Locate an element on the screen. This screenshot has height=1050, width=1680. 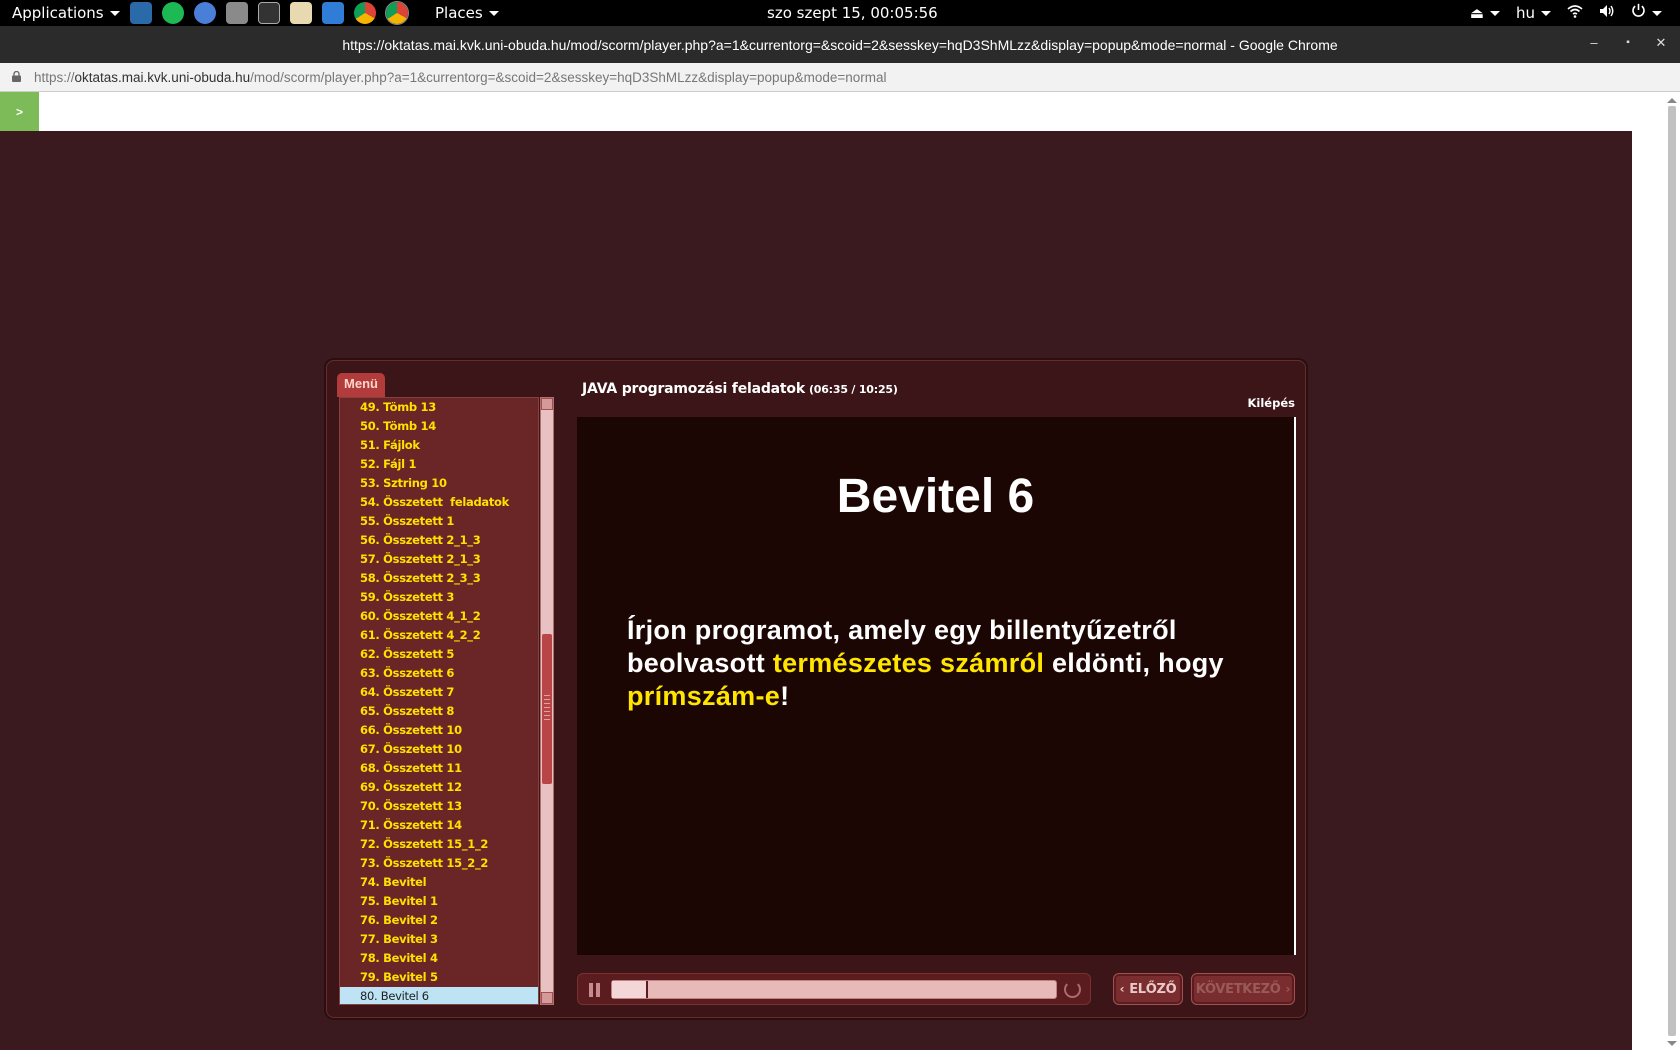
previous-button: ‹ ELŐZŐ is located at coordinates (1148, 989).